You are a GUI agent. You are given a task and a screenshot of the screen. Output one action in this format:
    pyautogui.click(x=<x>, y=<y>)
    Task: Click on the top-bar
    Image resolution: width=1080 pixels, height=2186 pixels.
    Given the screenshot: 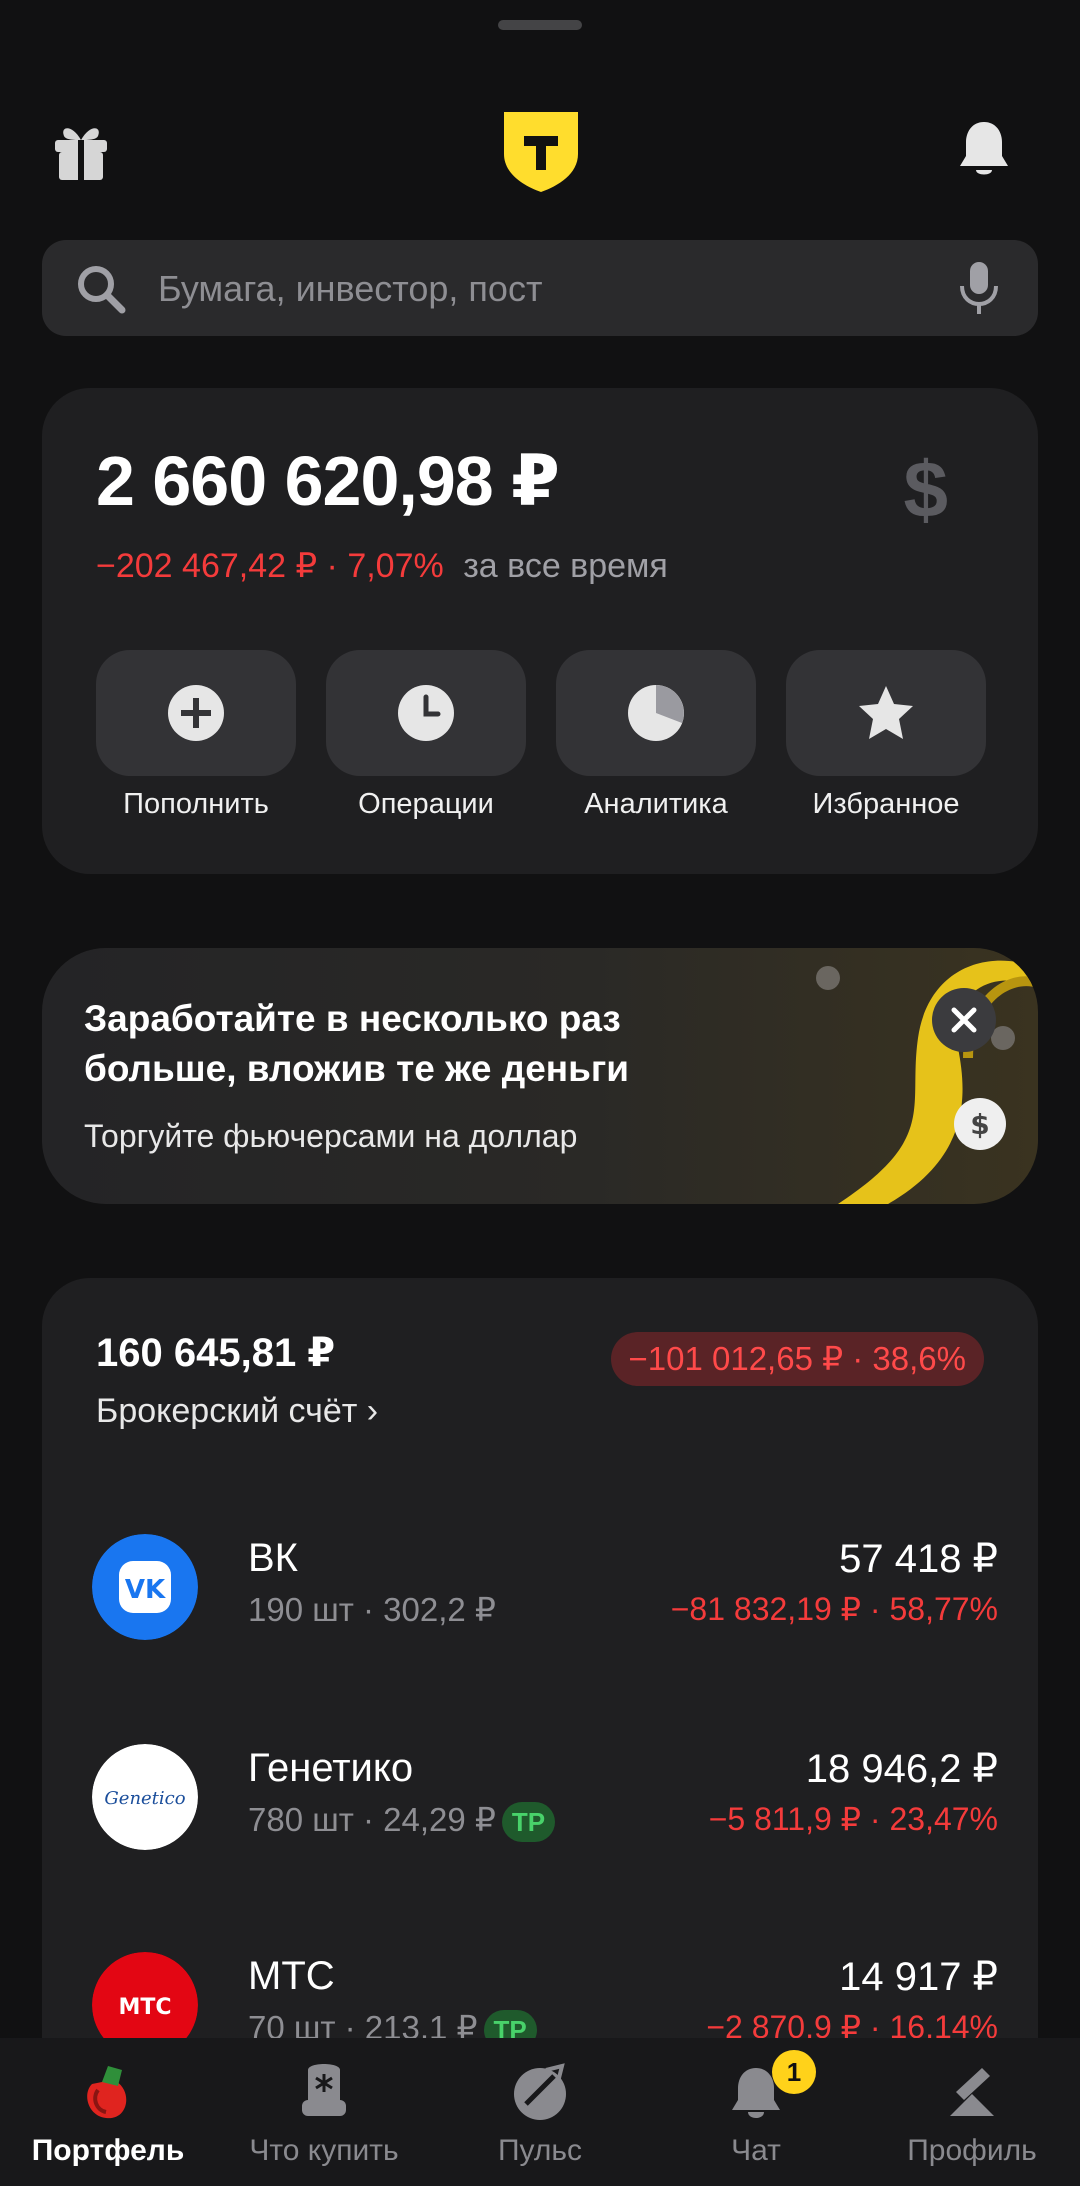 What is the action you would take?
    pyautogui.click(x=540, y=165)
    